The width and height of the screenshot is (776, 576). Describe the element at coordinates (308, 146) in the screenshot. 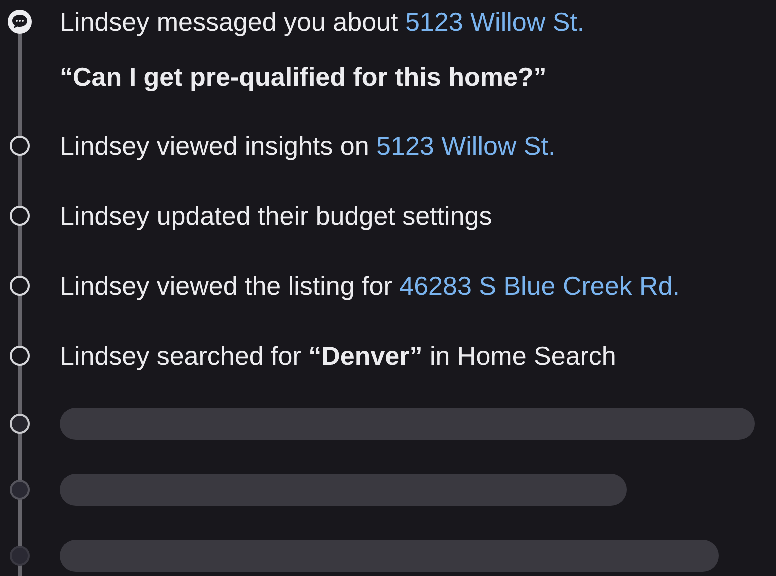

I see `activity-text: Lindsey viewed insights on 5123 Willow St.` at that location.